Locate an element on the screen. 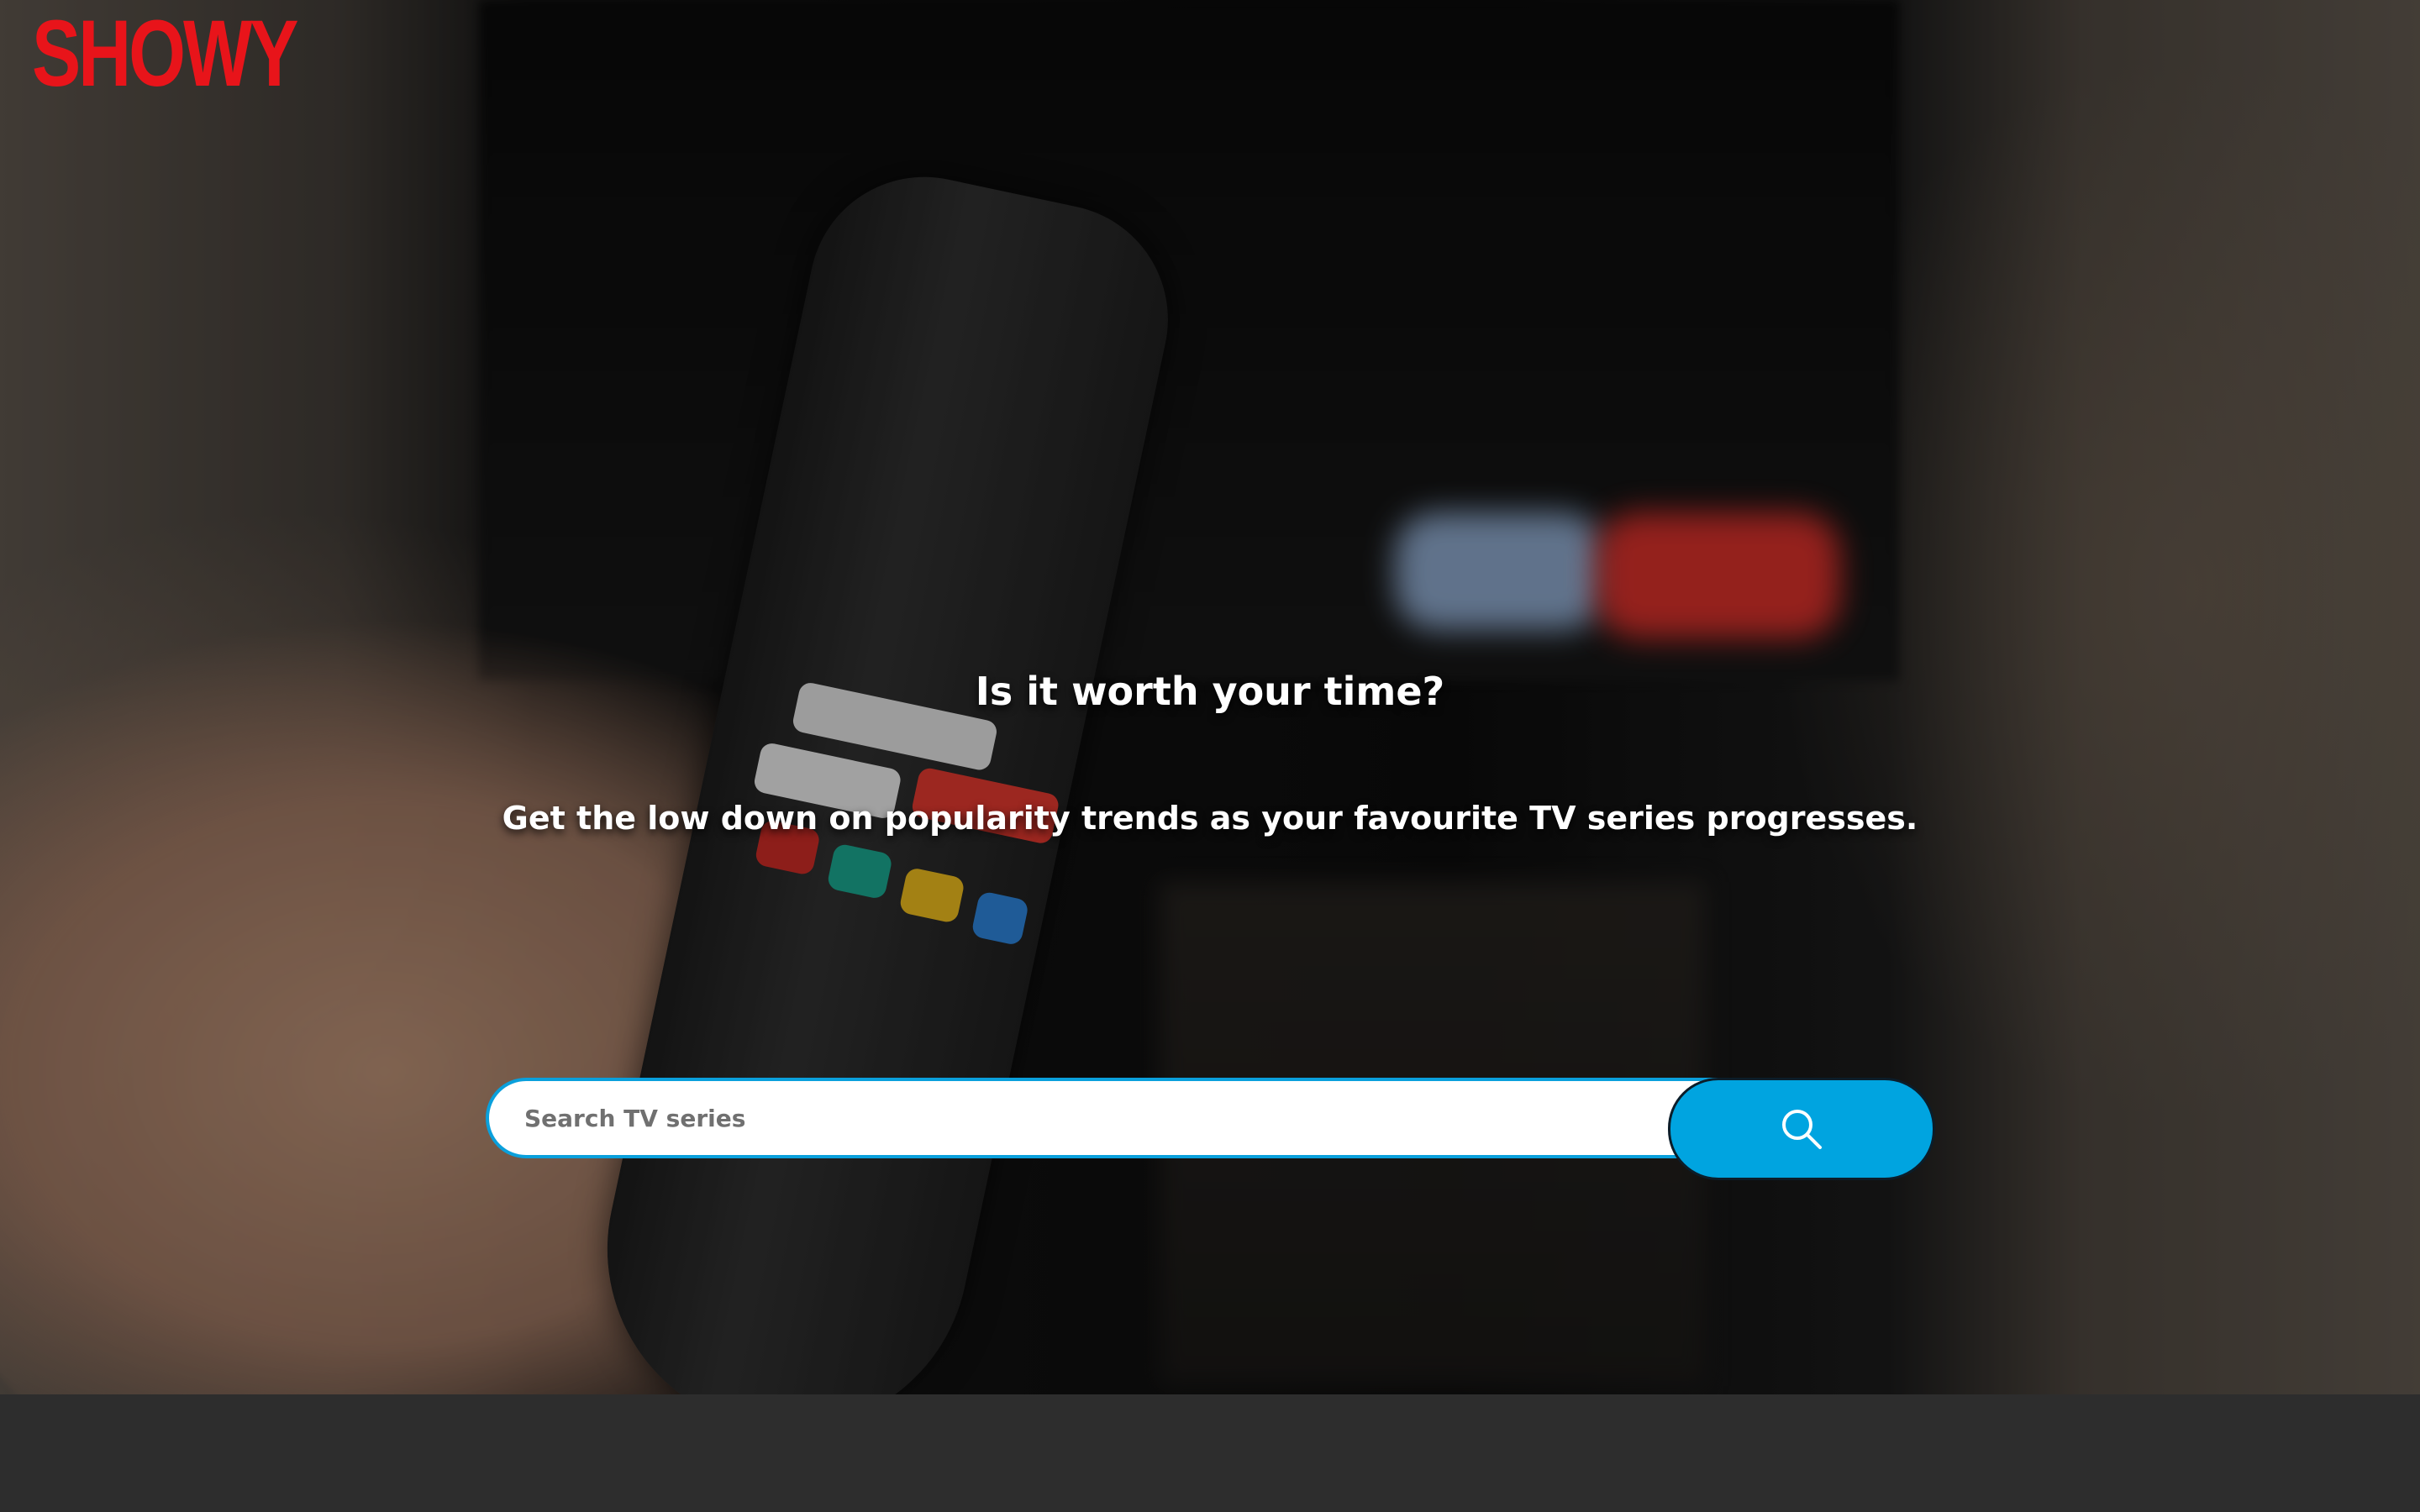  hero-headline: Is it worth your time? is located at coordinates (1210, 691).